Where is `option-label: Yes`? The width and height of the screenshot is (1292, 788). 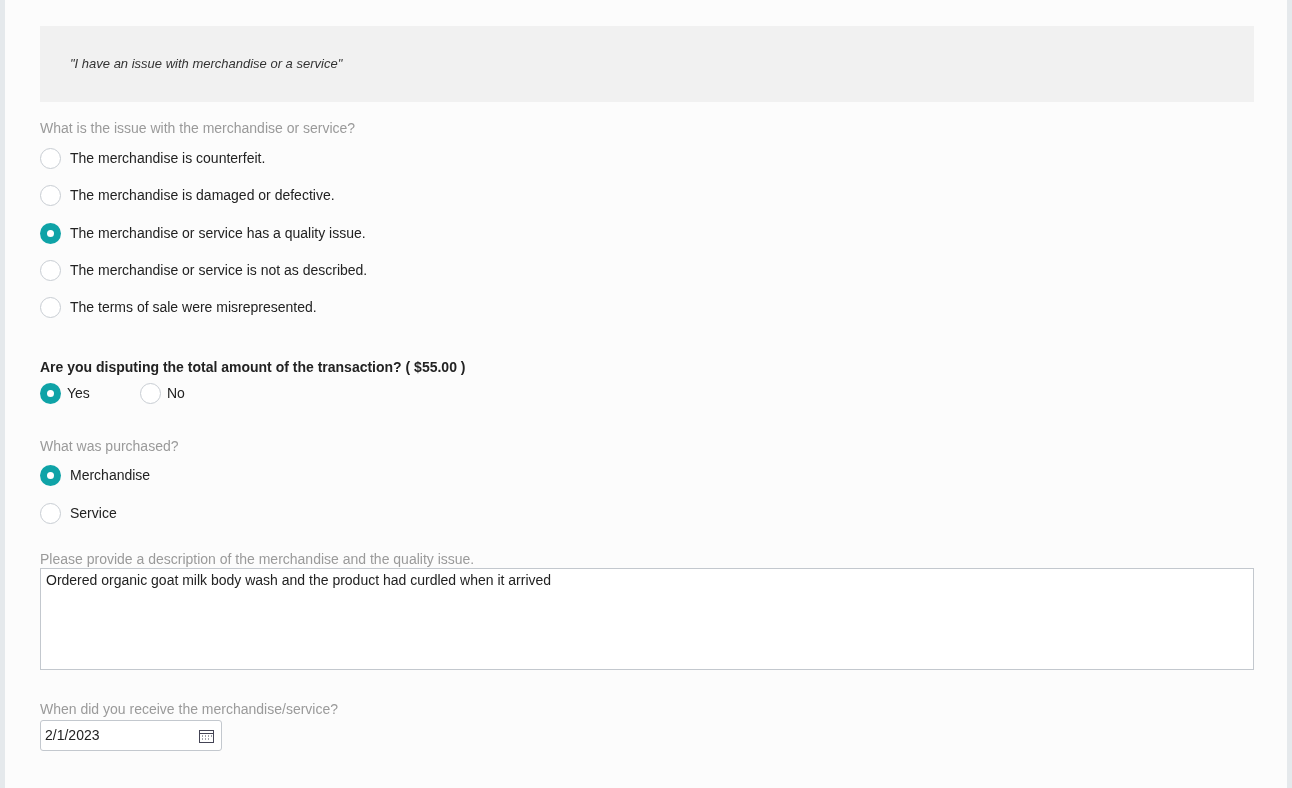 option-label: Yes is located at coordinates (78, 393).